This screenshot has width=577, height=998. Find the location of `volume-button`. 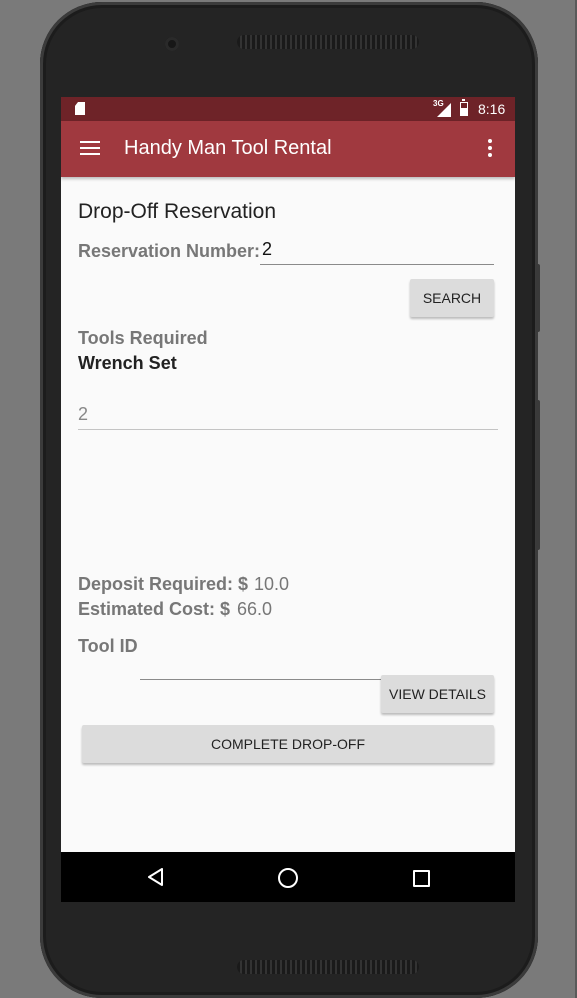

volume-button is located at coordinates (538, 475).